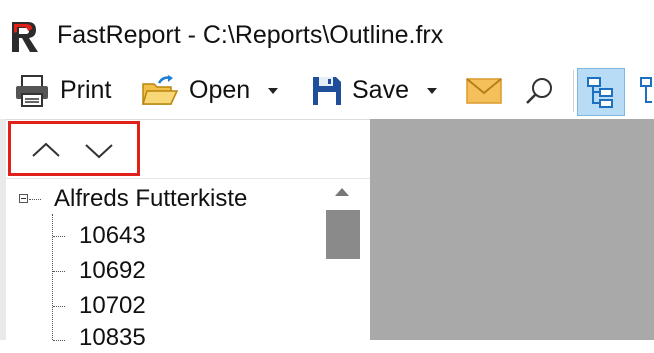 The width and height of the screenshot is (654, 353). What do you see at coordinates (86, 90) in the screenshot?
I see `print-label: Print` at bounding box center [86, 90].